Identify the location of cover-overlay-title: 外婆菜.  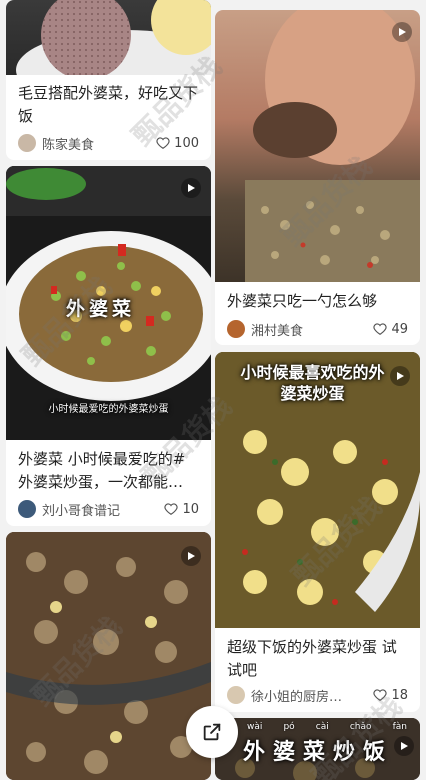
(101, 309).